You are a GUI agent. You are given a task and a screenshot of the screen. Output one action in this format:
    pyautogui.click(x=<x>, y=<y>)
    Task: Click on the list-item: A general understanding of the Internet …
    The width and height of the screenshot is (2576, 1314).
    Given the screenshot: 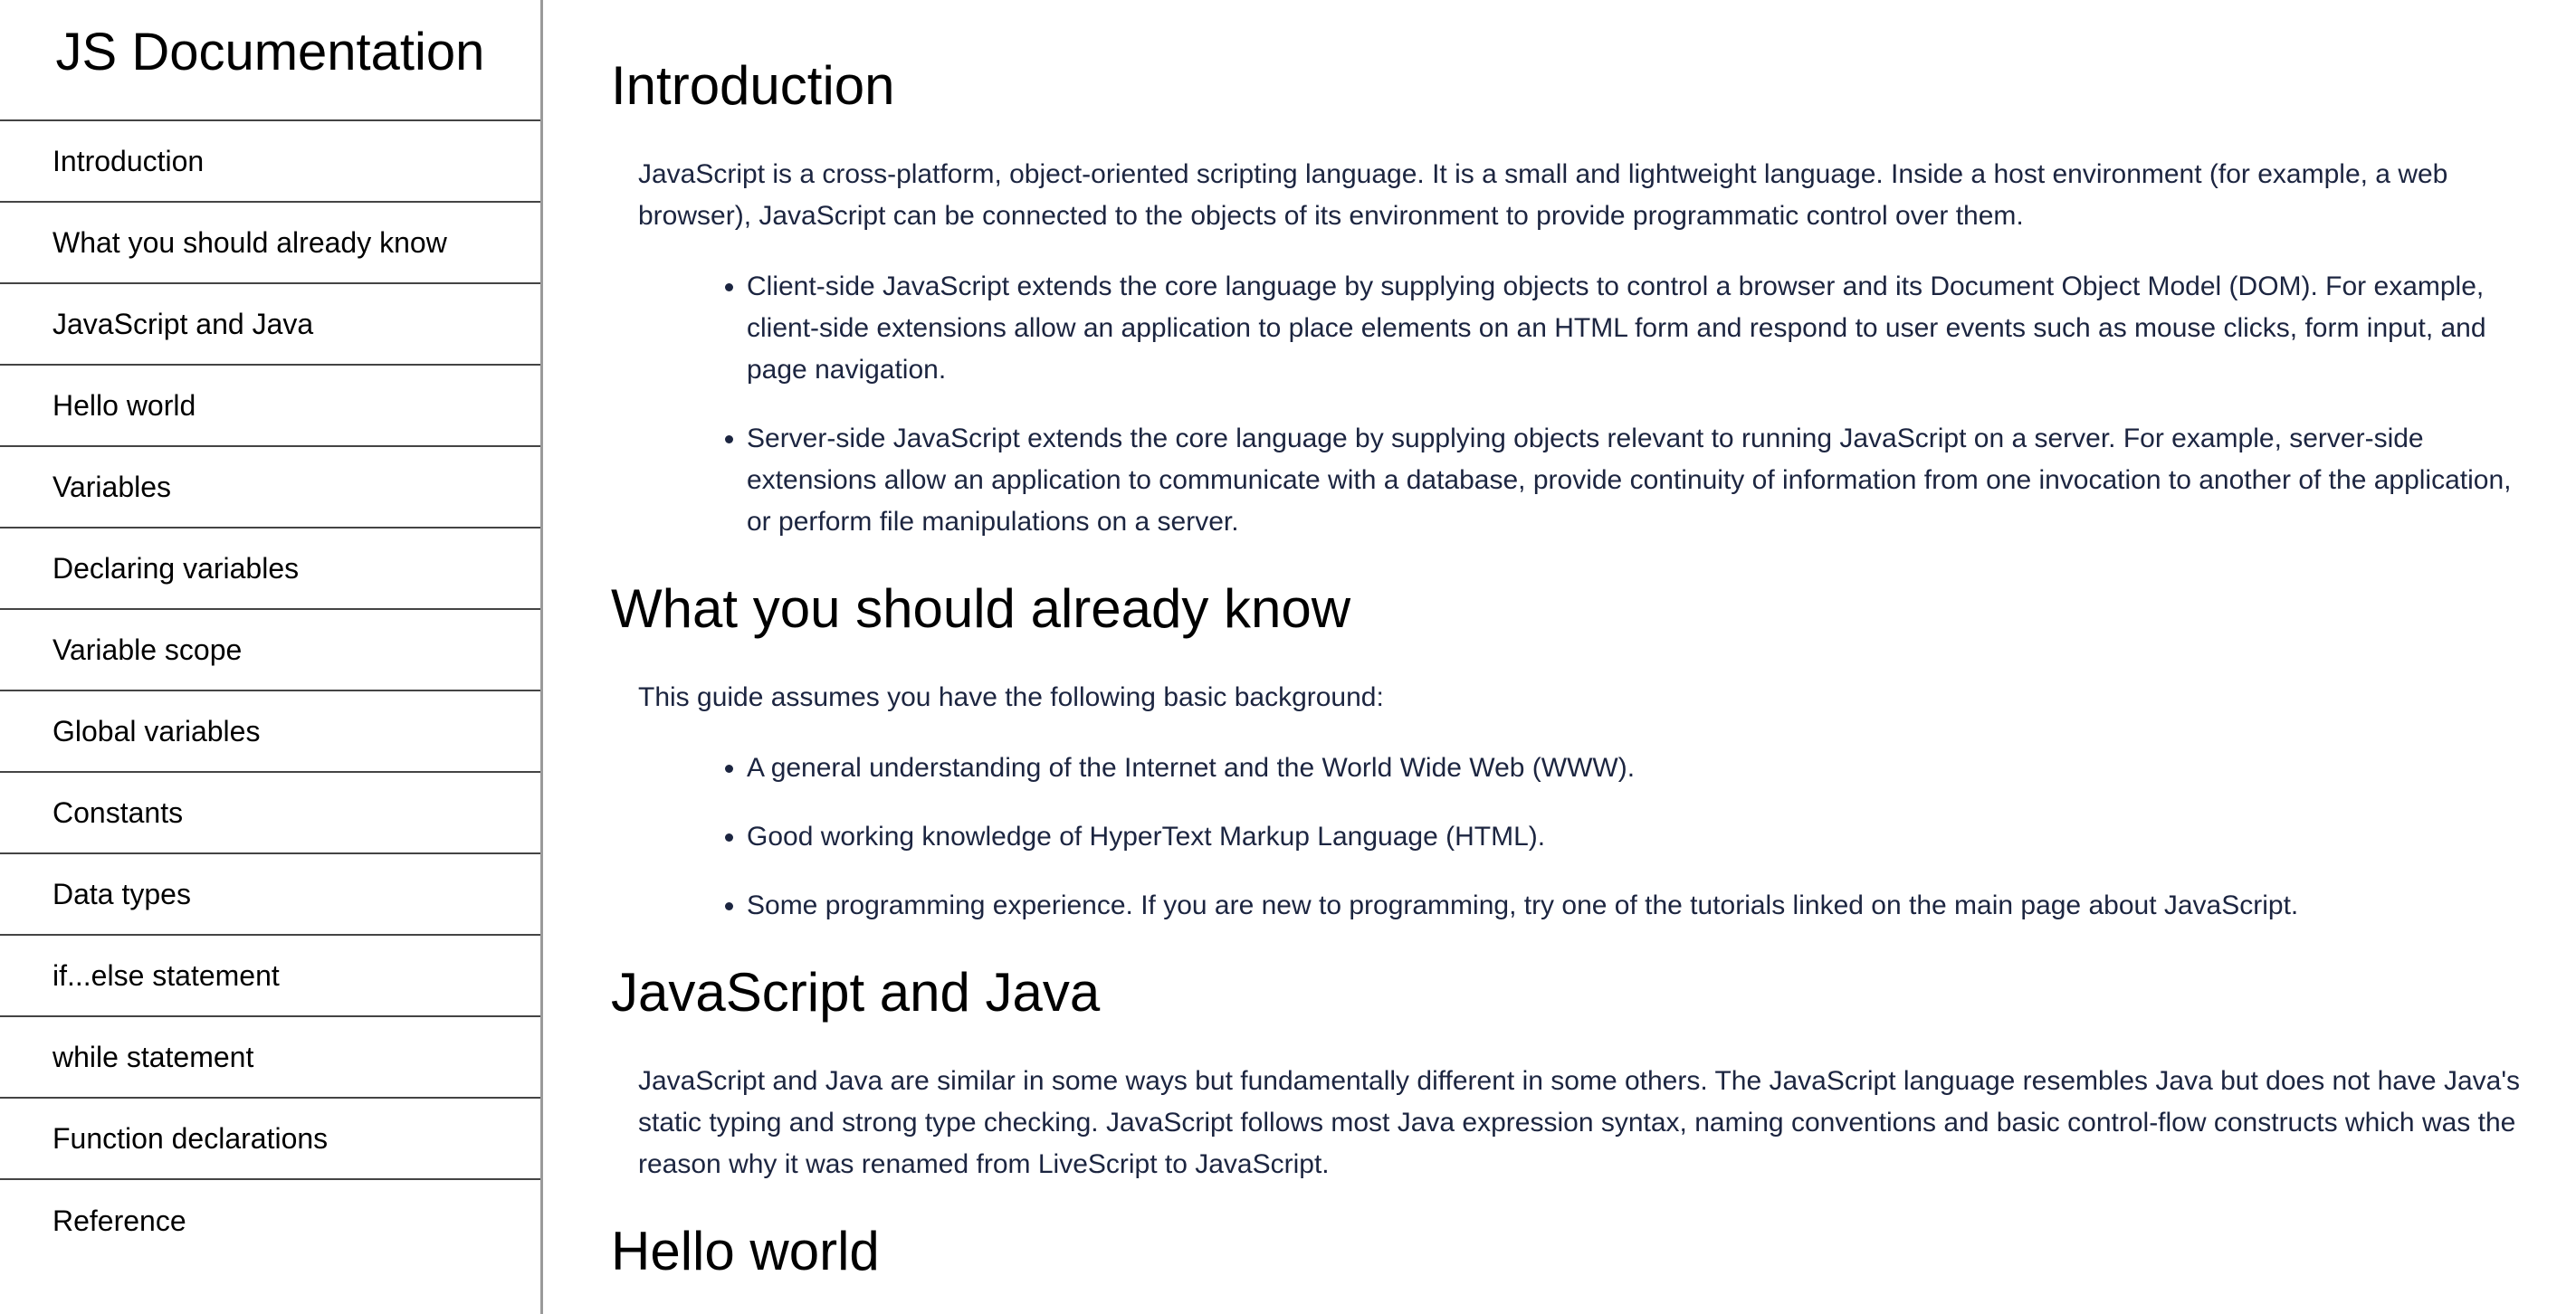 What is the action you would take?
    pyautogui.click(x=1643, y=768)
    